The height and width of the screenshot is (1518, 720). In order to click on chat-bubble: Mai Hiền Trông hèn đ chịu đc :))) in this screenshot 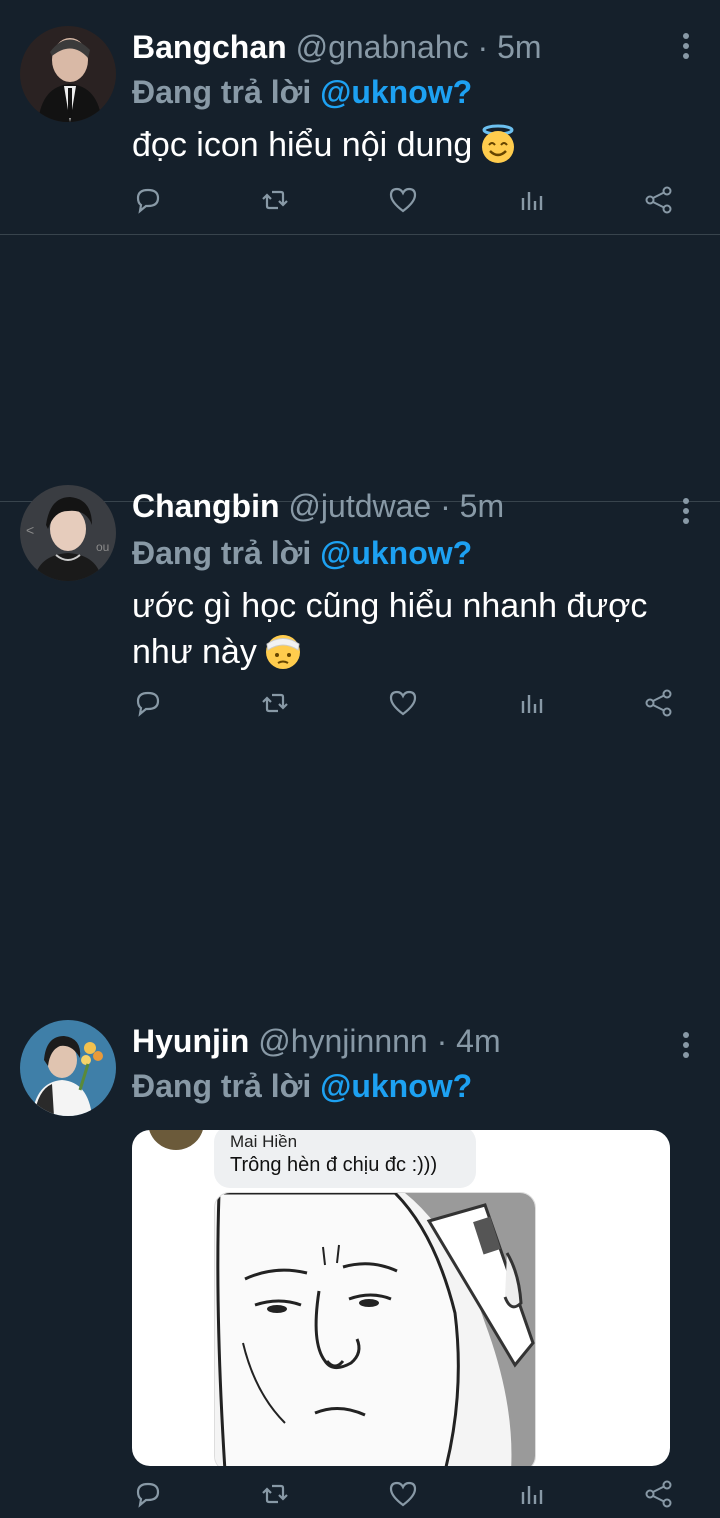, I will do `click(345, 1159)`.